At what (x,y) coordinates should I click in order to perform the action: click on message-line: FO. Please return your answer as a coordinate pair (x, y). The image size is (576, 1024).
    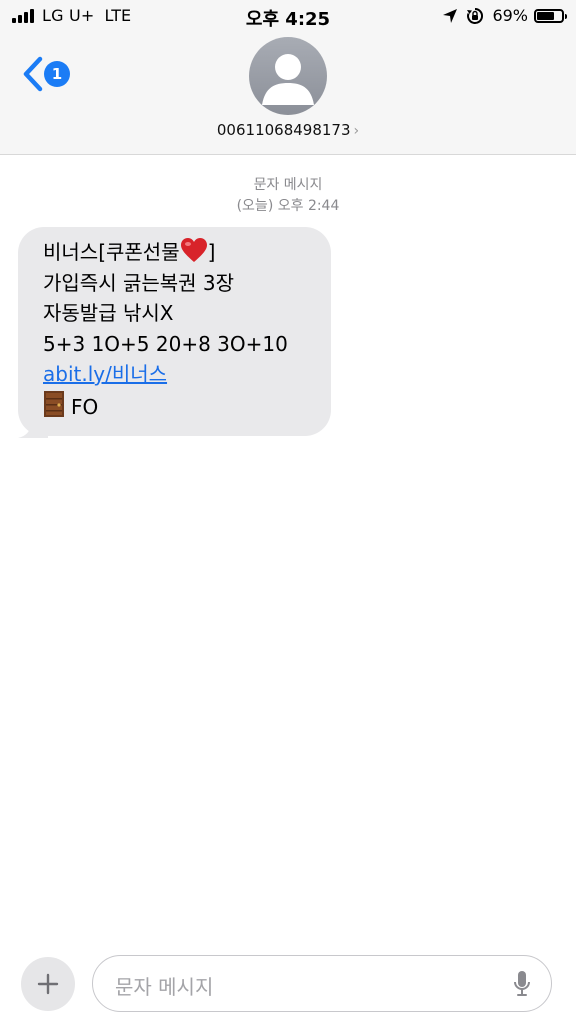
    Looking at the image, I should click on (177, 406).